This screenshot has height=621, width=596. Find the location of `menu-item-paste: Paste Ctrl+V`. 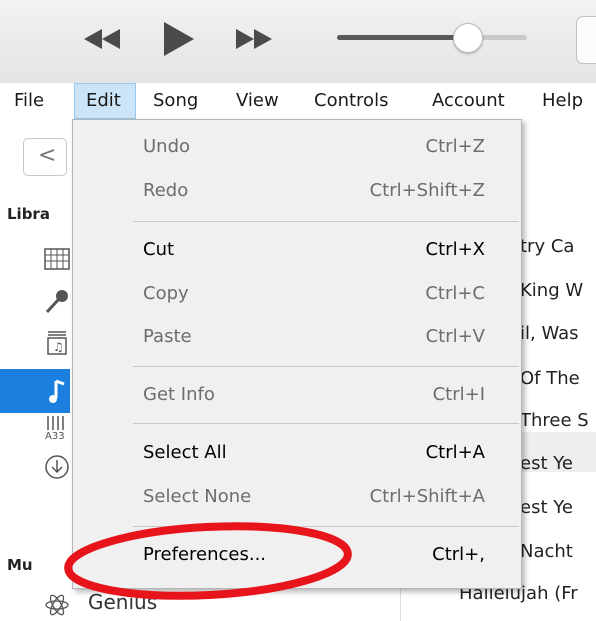

menu-item-paste: Paste Ctrl+V is located at coordinates (297, 337).